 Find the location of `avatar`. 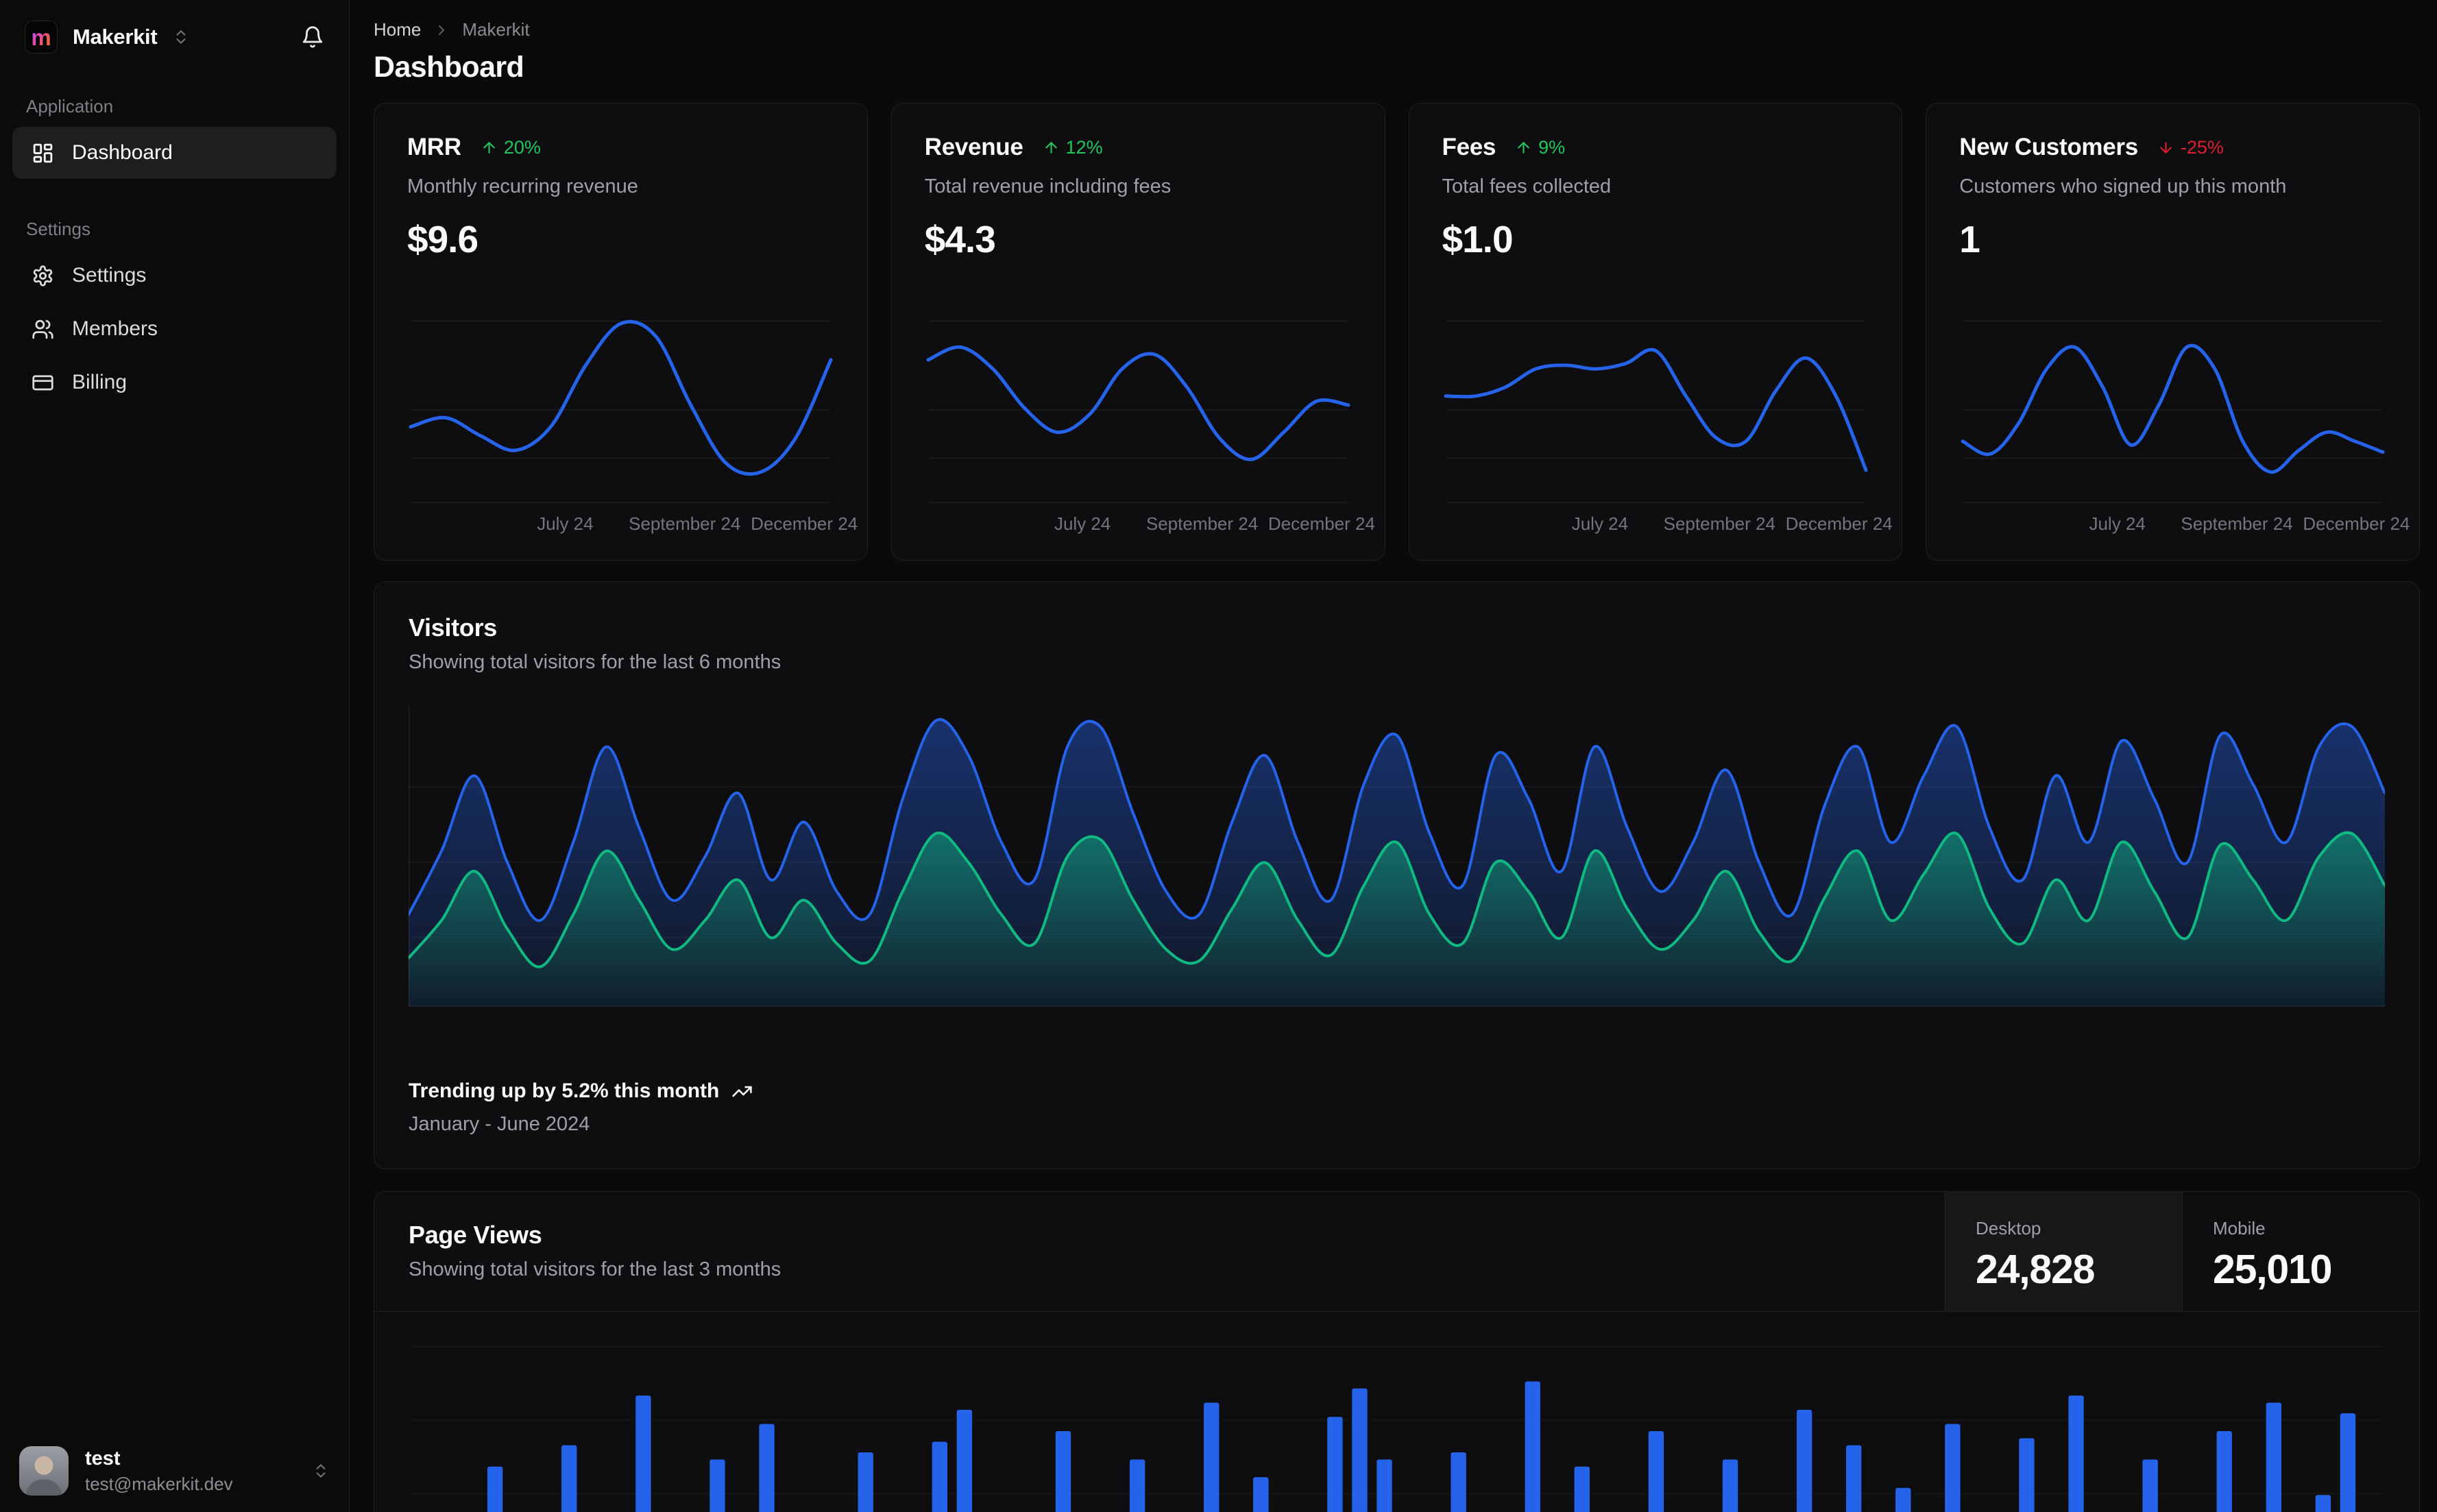

avatar is located at coordinates (44, 1471).